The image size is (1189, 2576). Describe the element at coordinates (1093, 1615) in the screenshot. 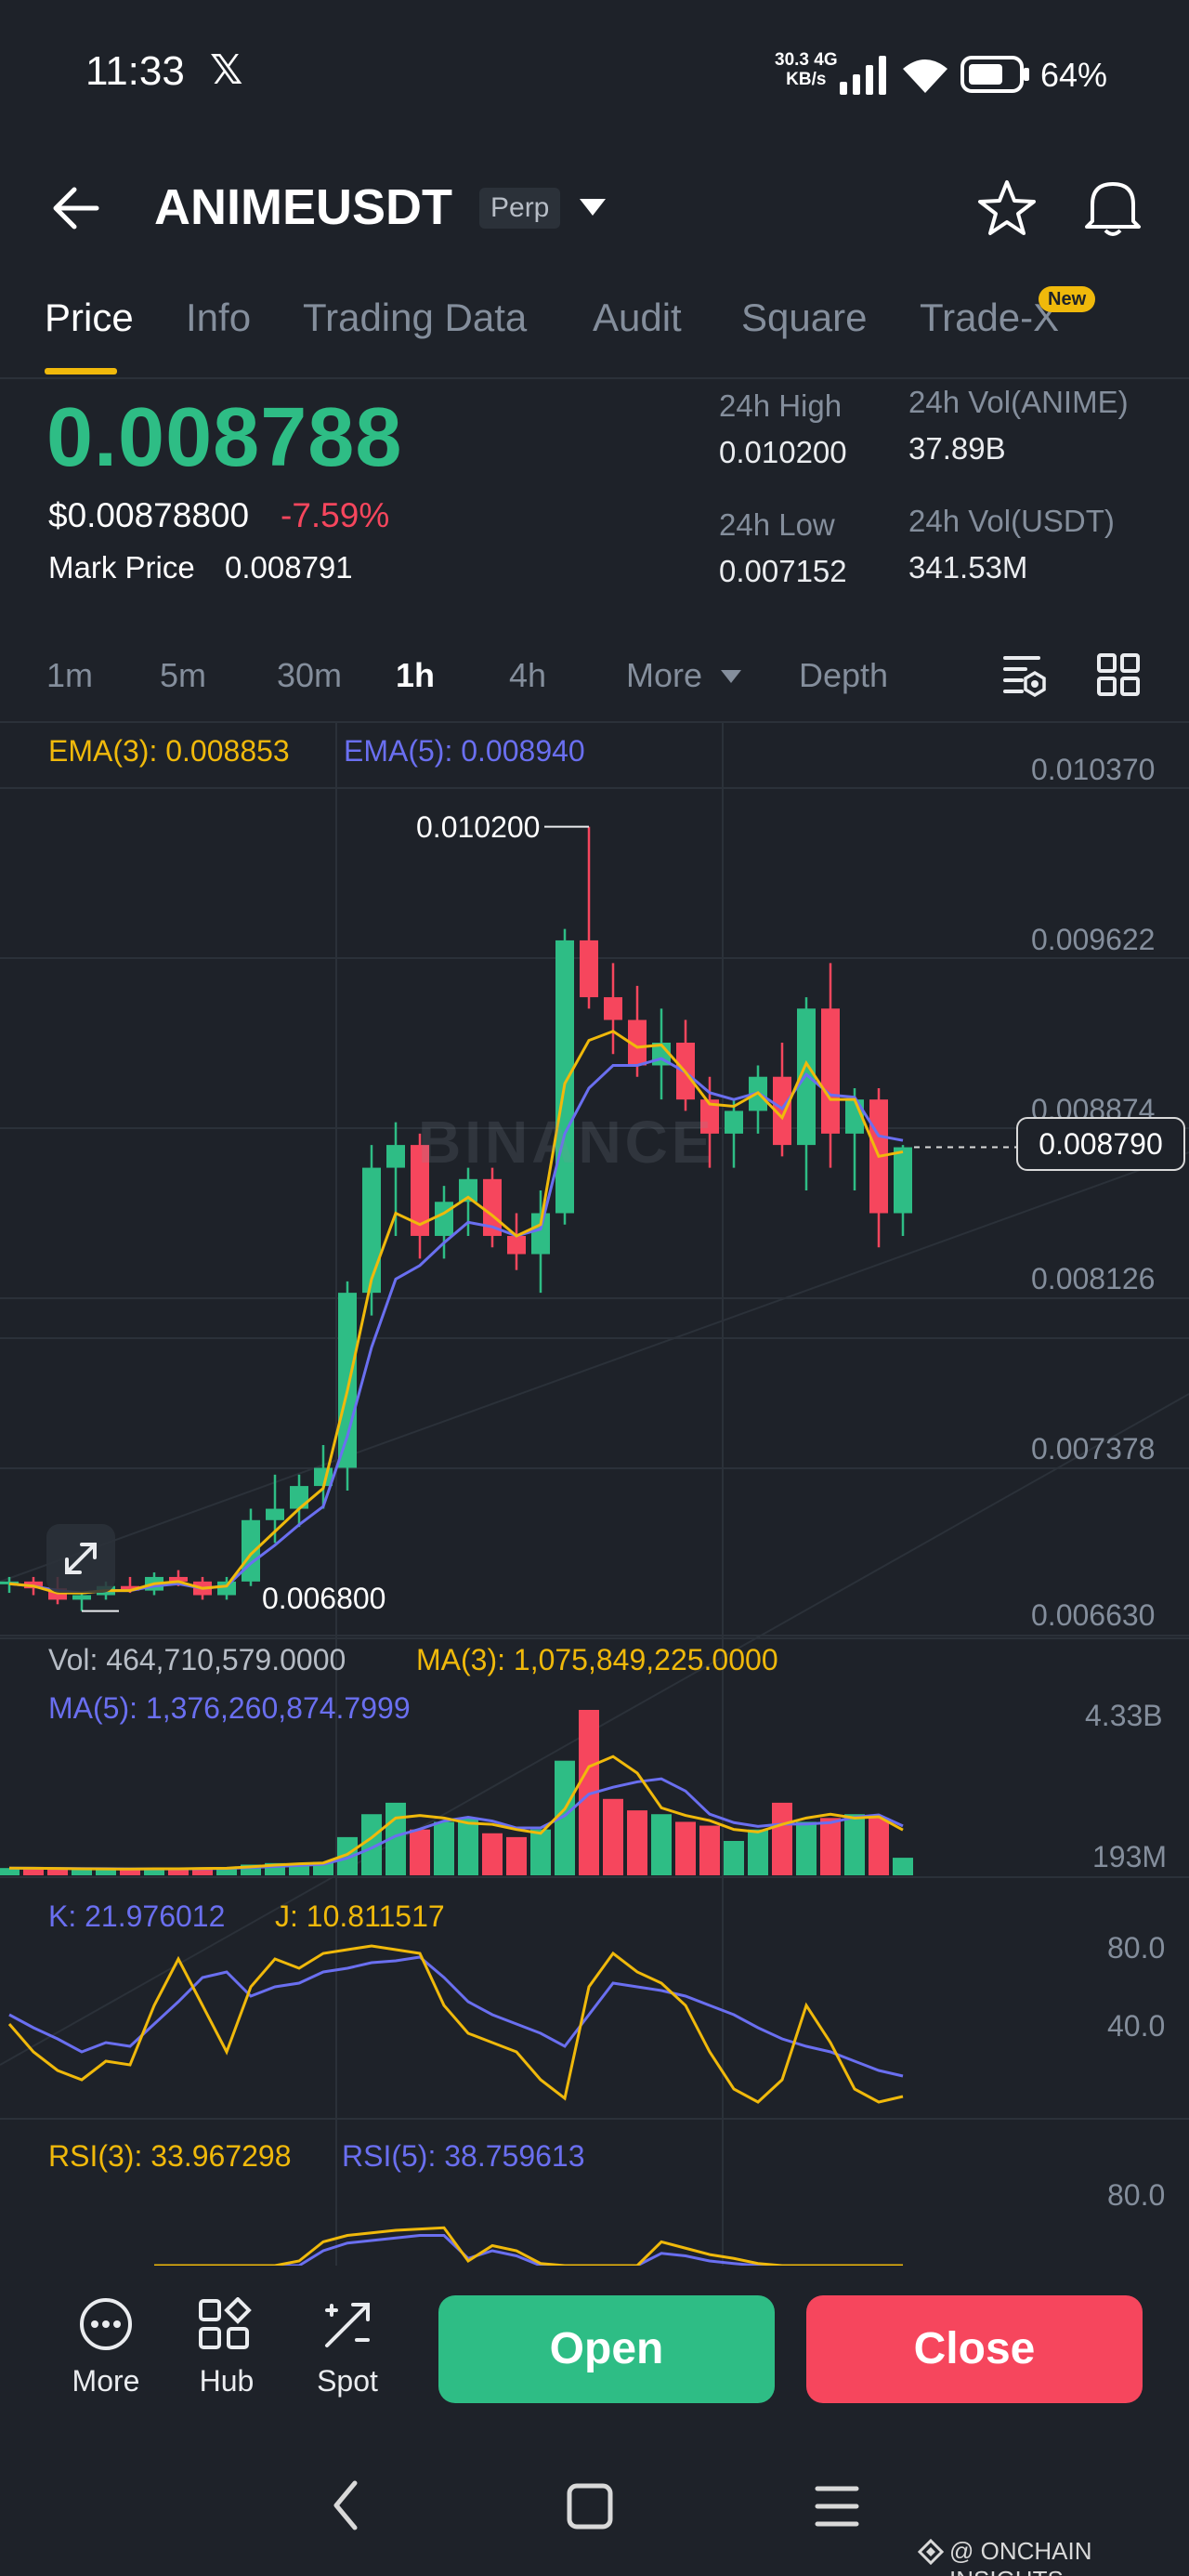

I see `price-axis-label: 0.006630` at that location.